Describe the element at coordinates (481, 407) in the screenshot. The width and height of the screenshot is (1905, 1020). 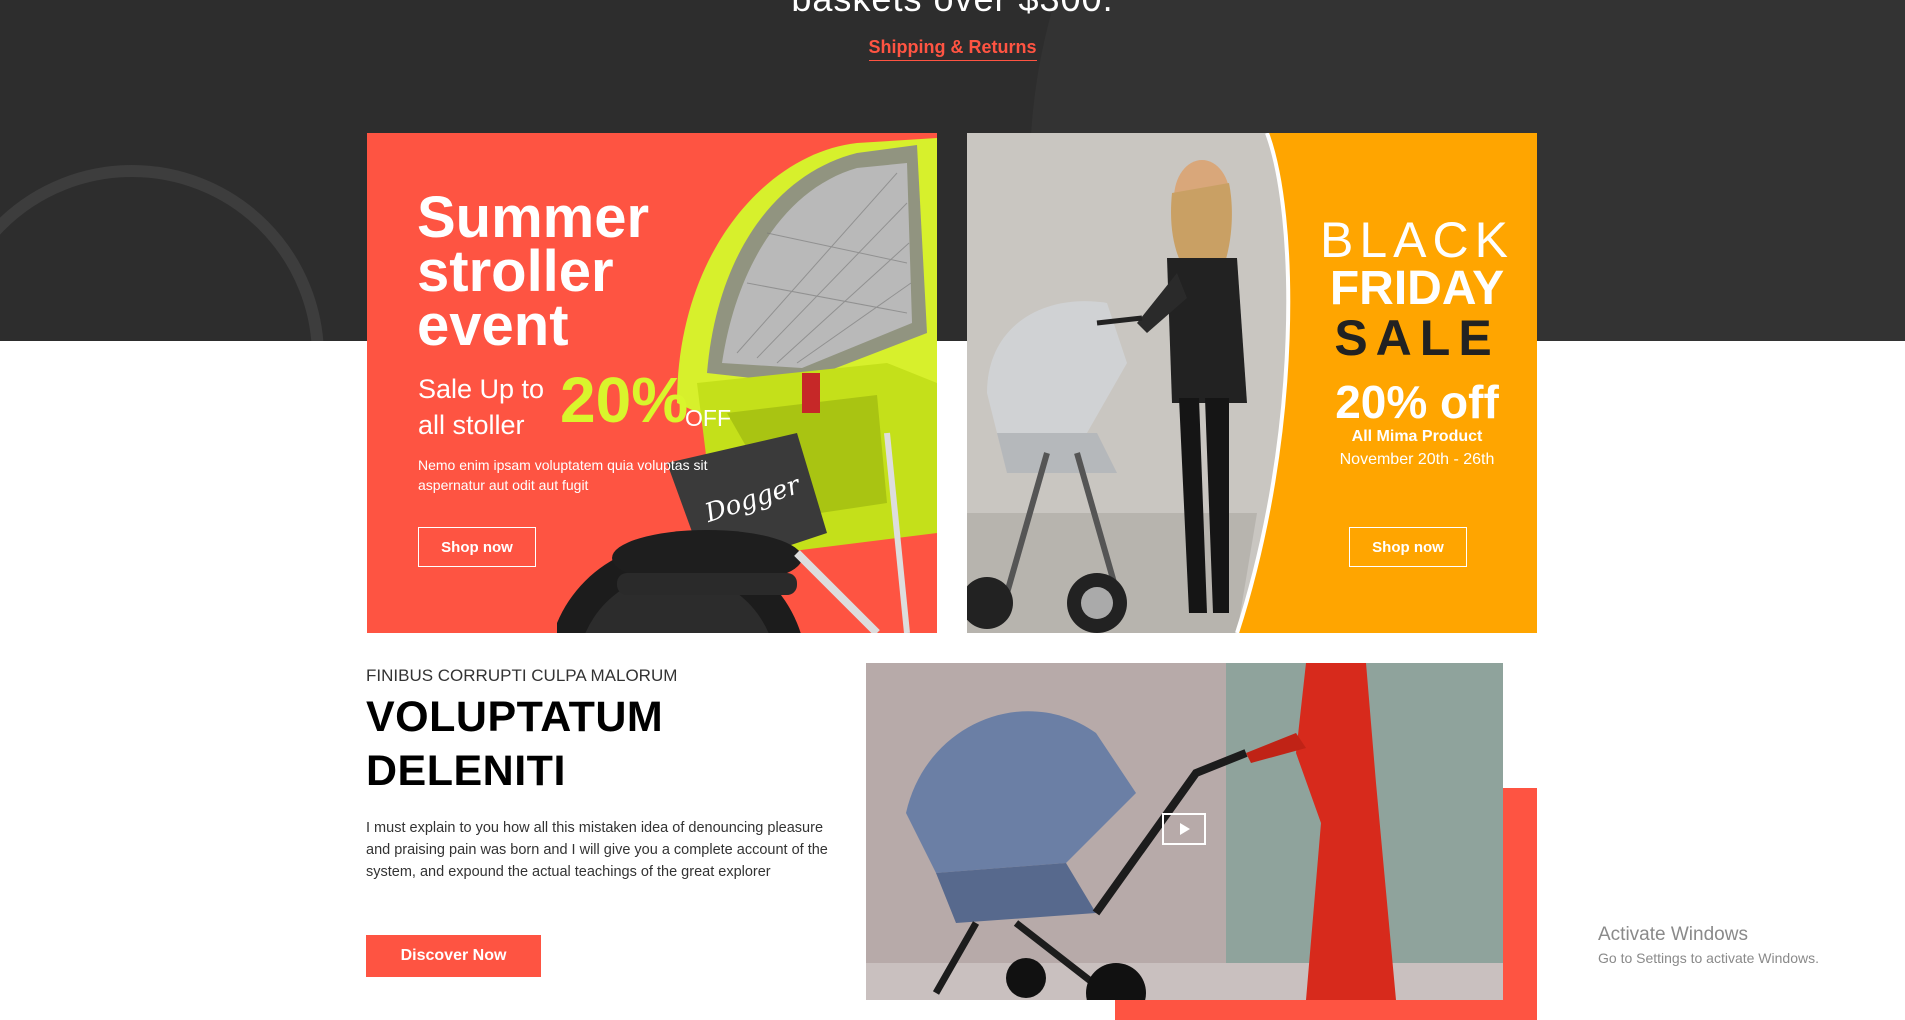
I see `summer-sale-text: Sale Up to all stoller` at that location.